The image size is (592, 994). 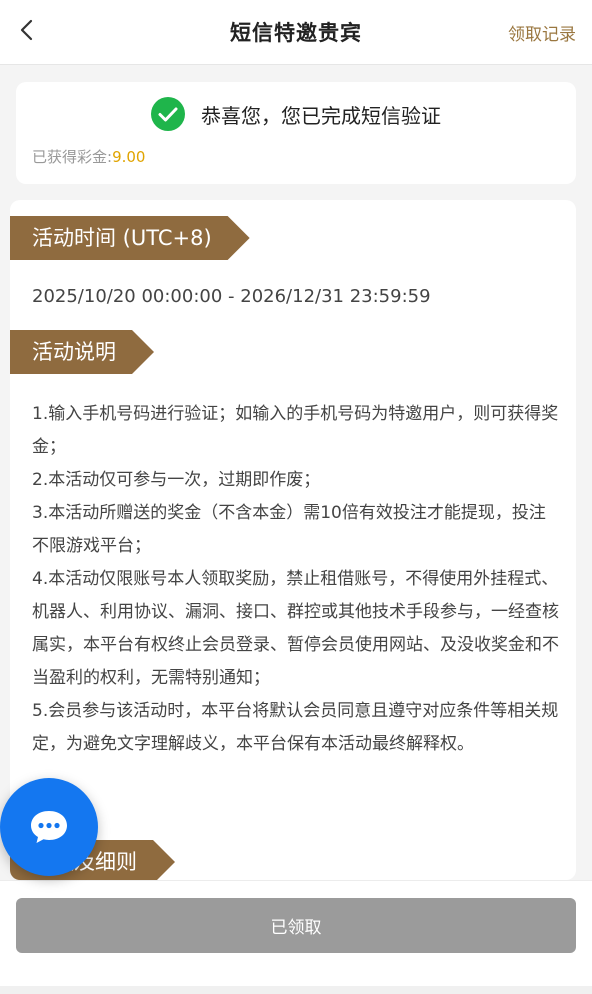 I want to click on activity-description-tag: 活动说明, so click(x=82, y=352).